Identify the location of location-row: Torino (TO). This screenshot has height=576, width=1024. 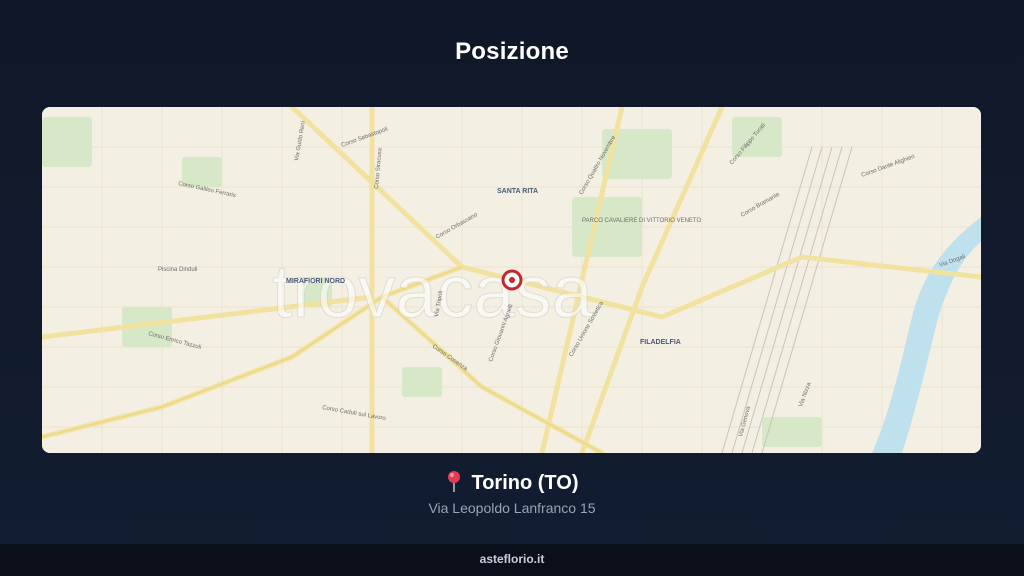
(512, 482).